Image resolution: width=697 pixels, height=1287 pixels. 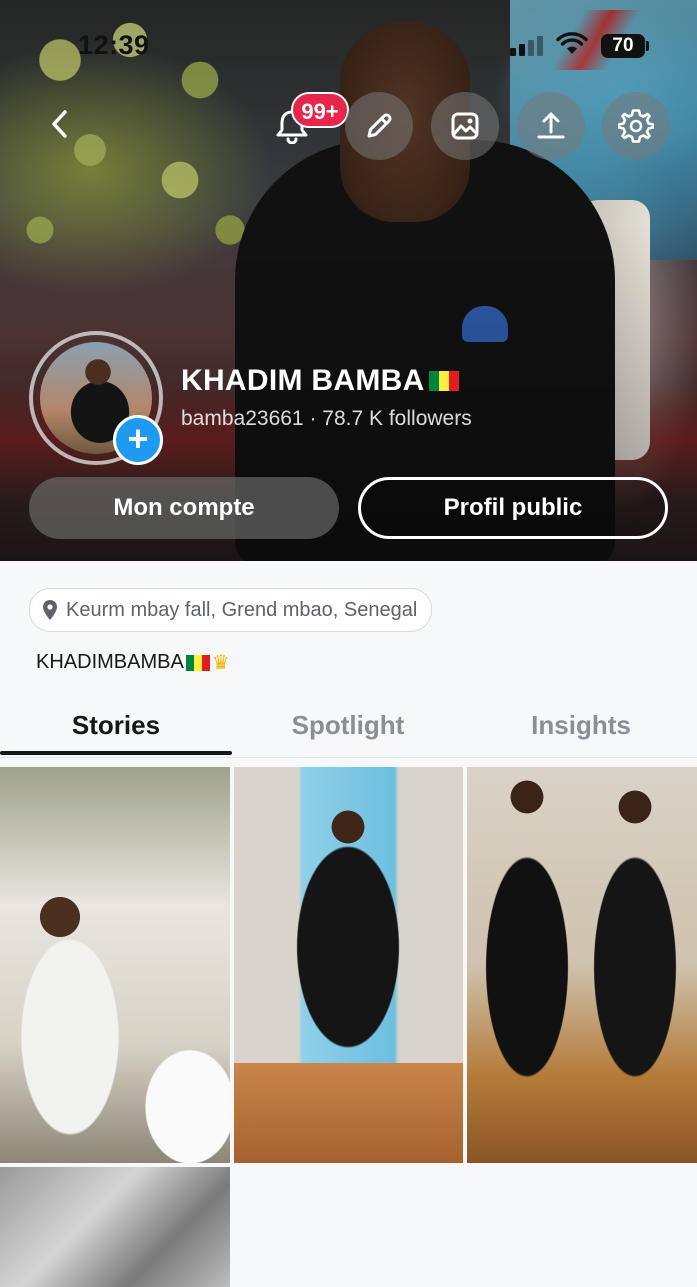 I want to click on tabs-divider, so click(x=348, y=757).